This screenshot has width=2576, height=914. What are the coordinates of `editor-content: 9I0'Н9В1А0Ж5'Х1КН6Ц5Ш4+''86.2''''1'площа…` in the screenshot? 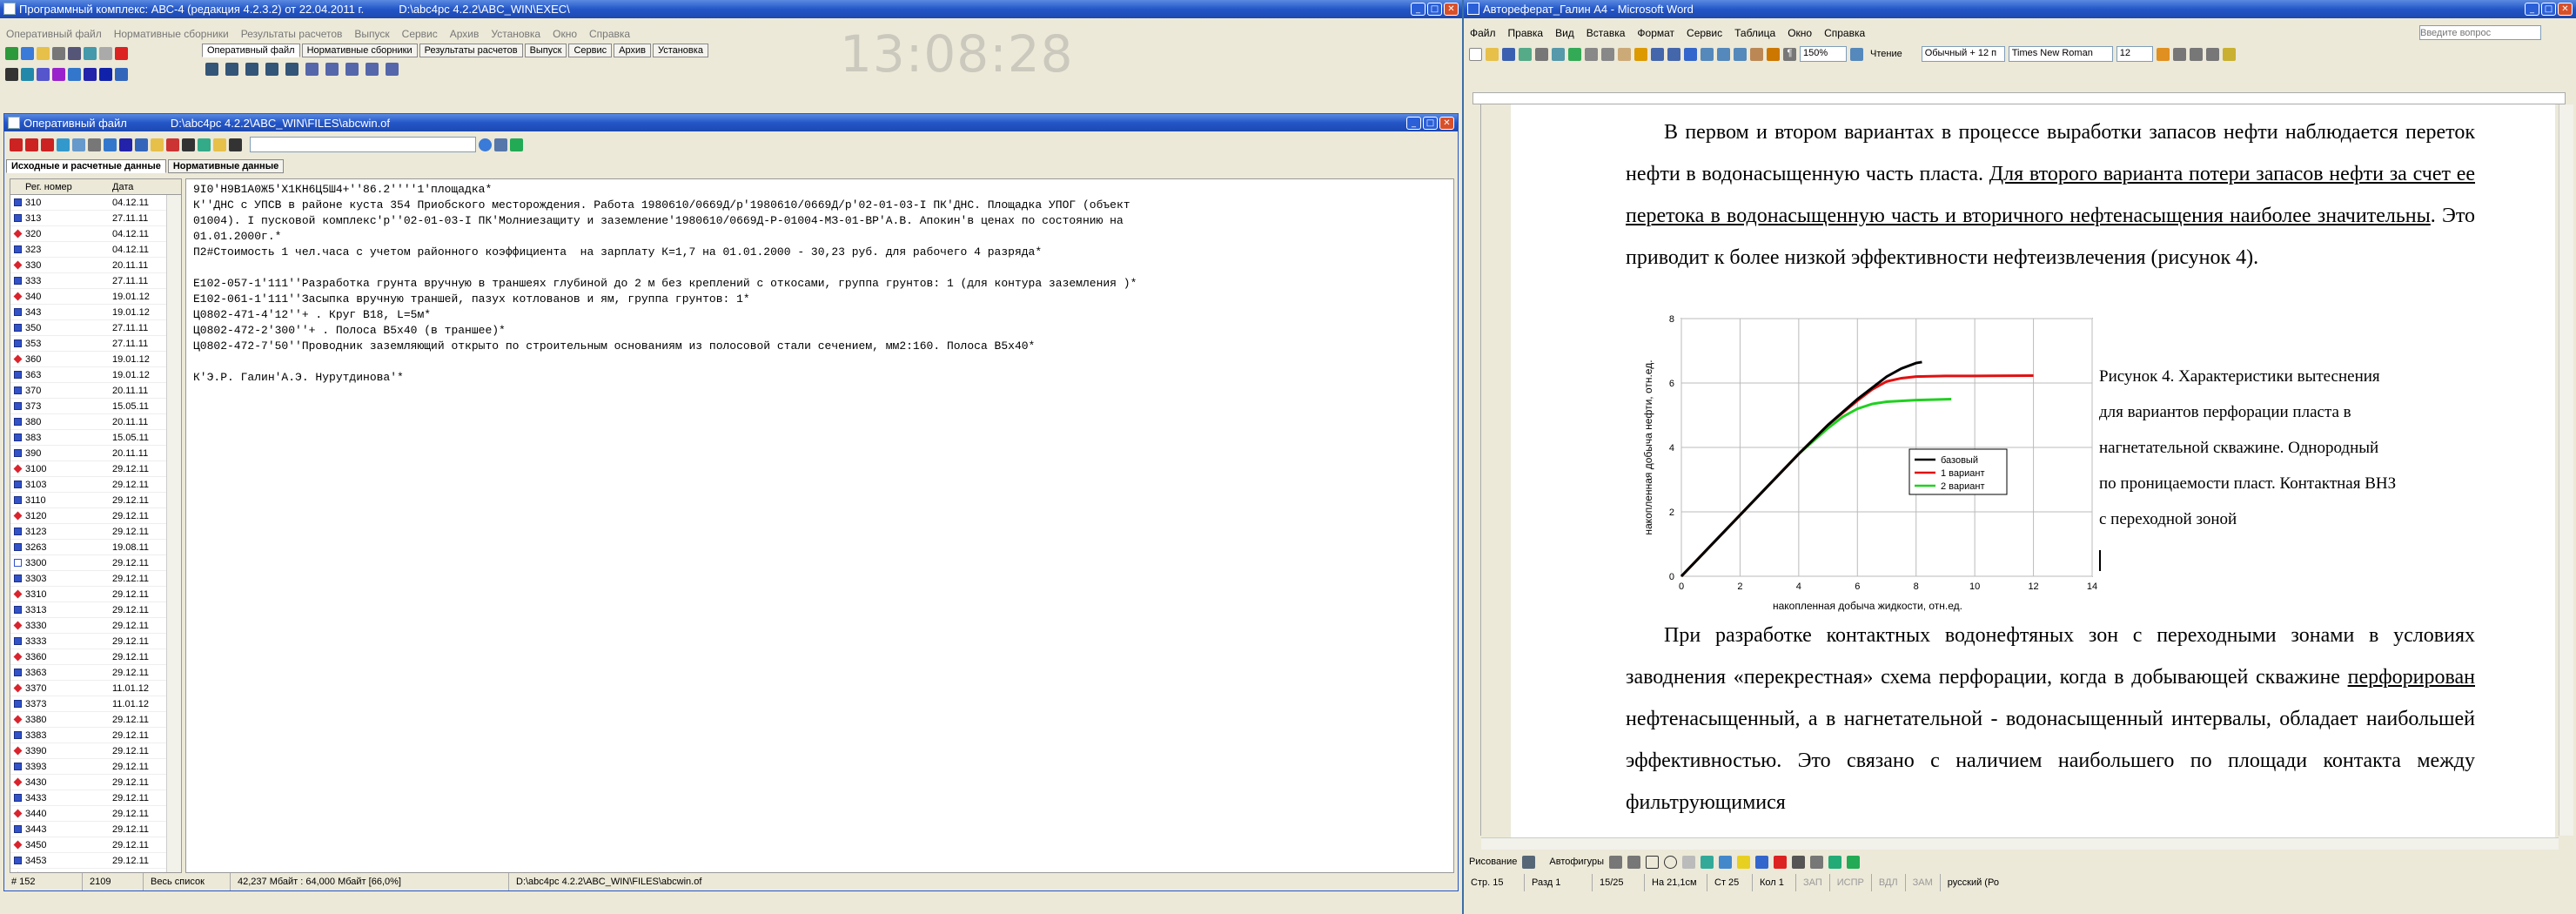 It's located at (819, 283).